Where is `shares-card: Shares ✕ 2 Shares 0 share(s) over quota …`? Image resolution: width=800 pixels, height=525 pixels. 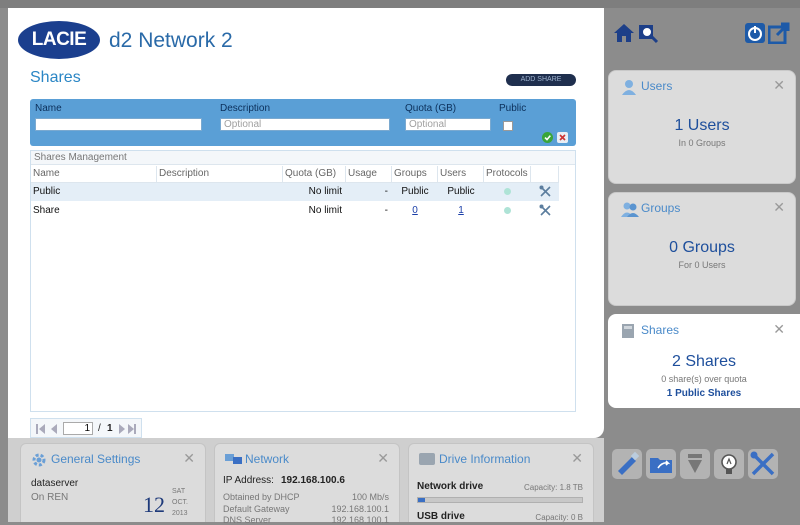 shares-card: Shares ✕ 2 Shares 0 share(s) over quota … is located at coordinates (704, 361).